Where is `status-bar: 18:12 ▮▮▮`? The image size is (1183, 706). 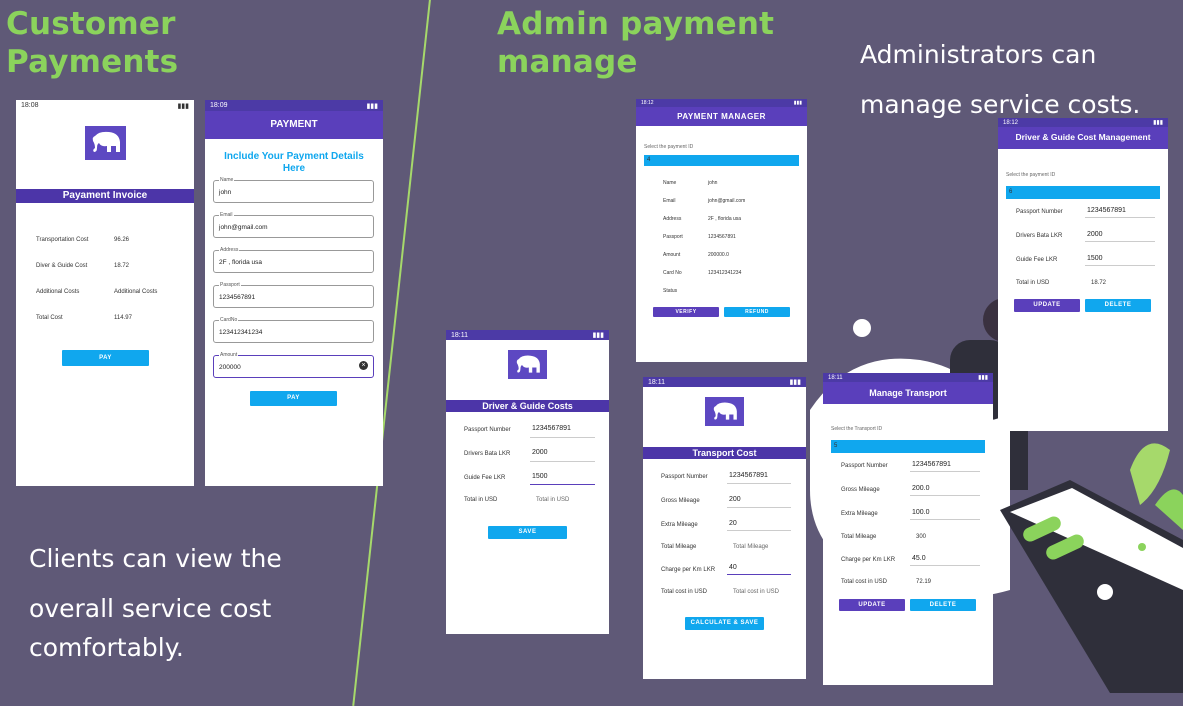 status-bar: 18:12 ▮▮▮ is located at coordinates (1083, 122).